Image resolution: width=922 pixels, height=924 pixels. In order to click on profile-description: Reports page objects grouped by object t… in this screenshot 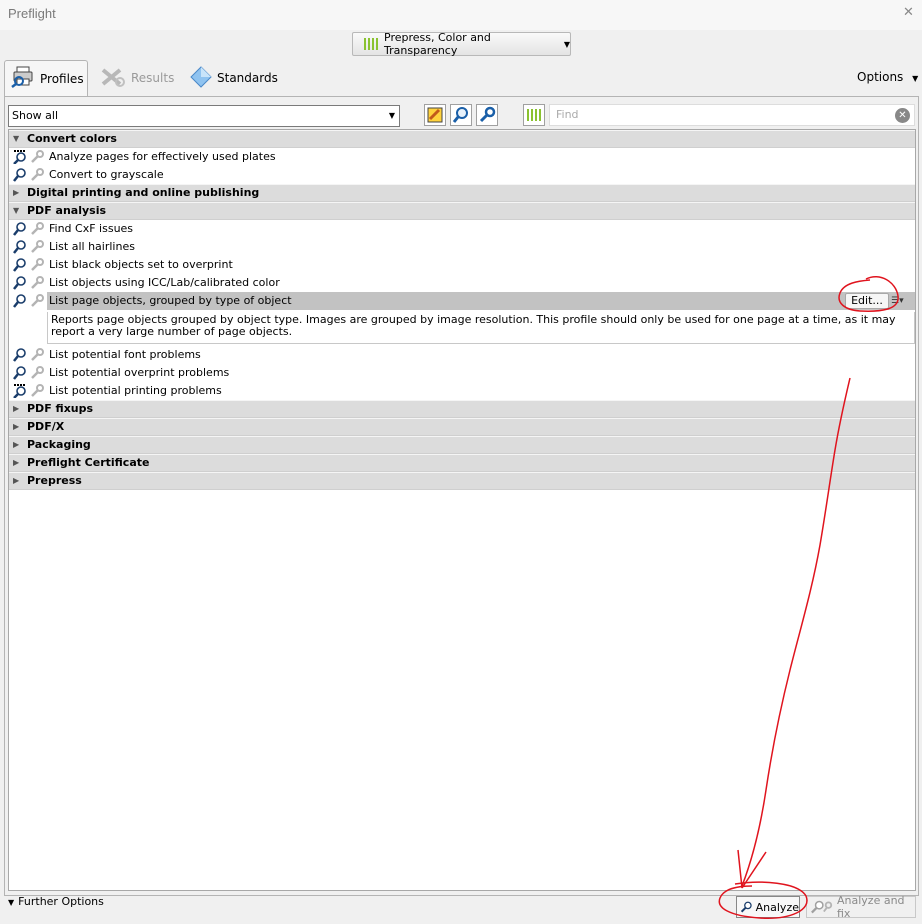, I will do `click(481, 328)`.